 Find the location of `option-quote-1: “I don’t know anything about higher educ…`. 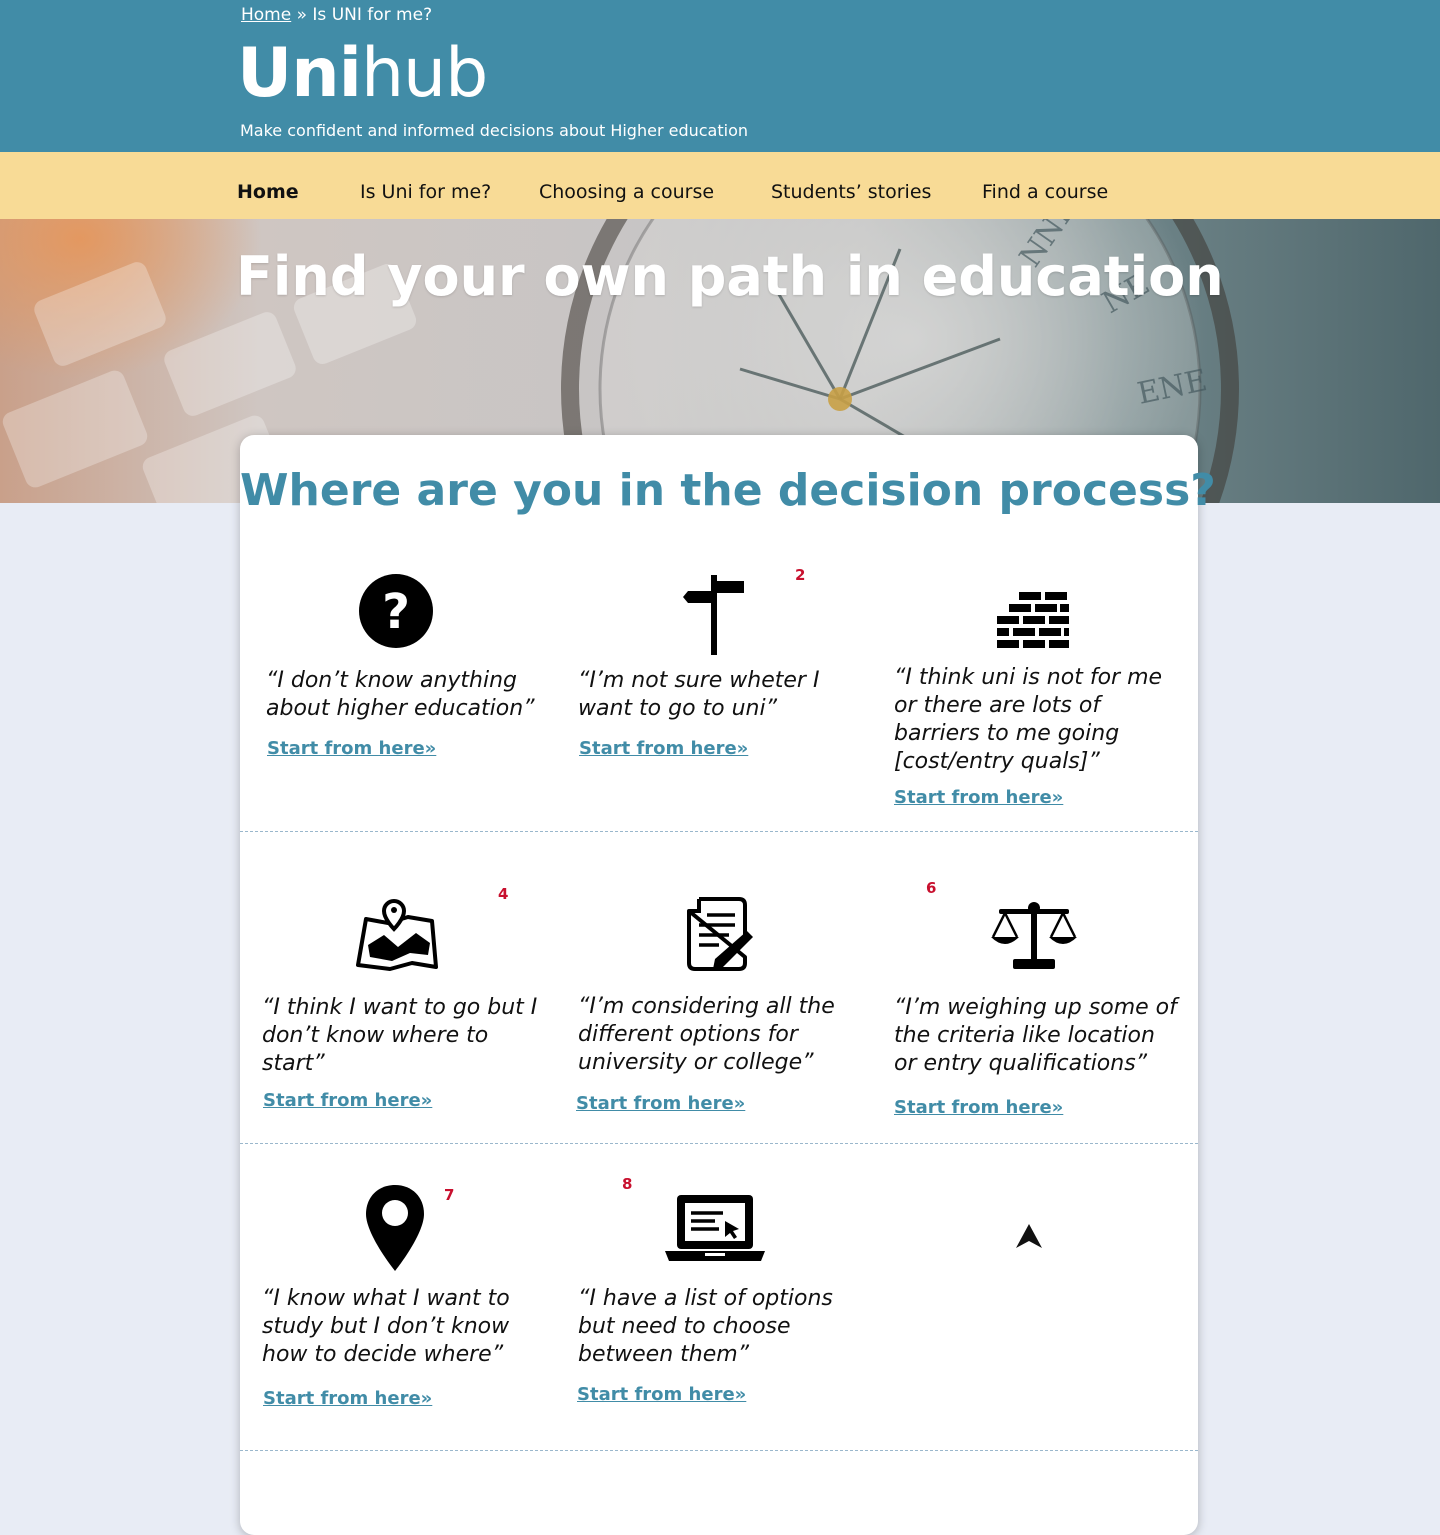

option-quote-1: “I don’t know anything about higher educ… is located at coordinates (400, 694).